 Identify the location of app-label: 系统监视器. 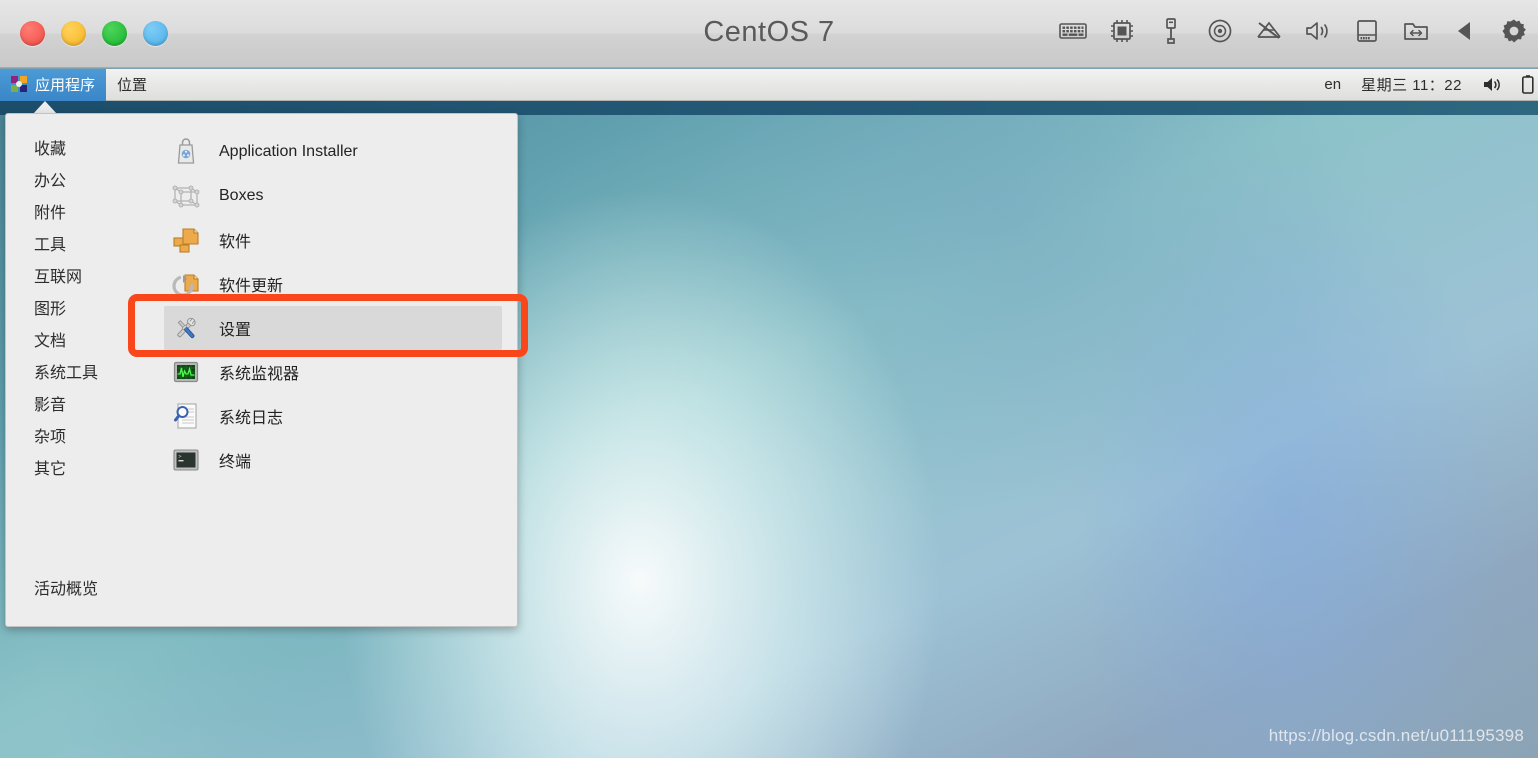
(259, 374).